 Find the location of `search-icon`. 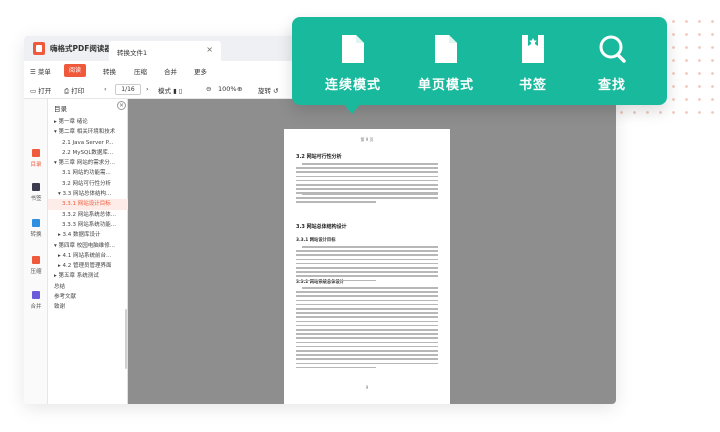

search-icon is located at coordinates (612, 49).